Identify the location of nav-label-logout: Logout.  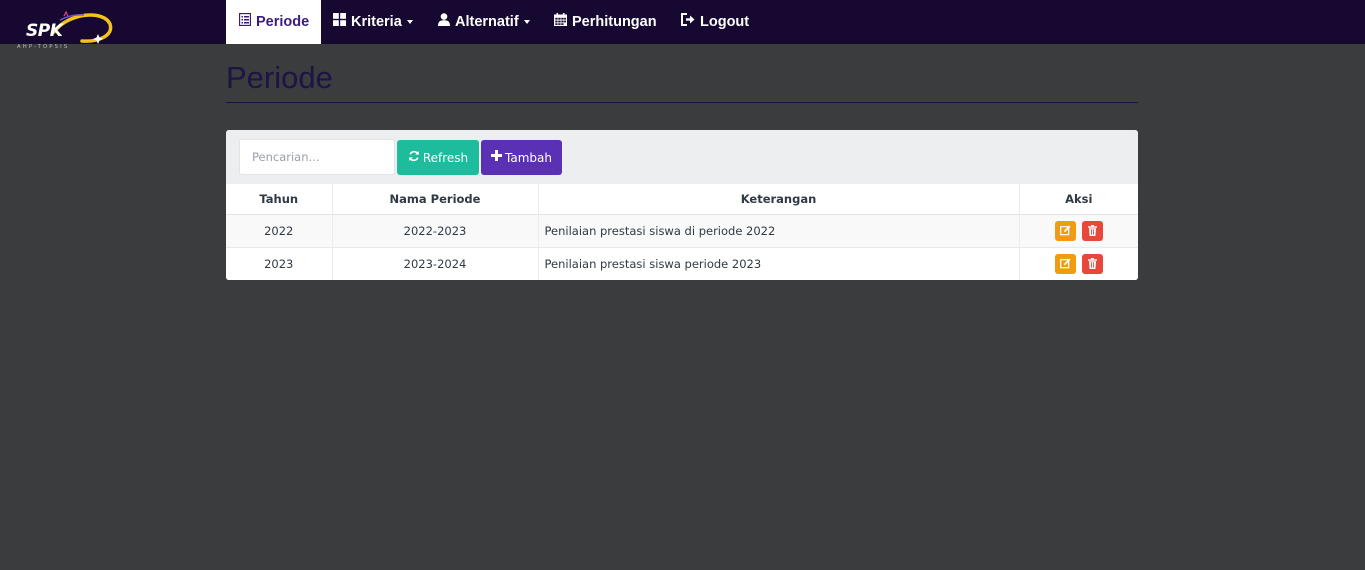
(725, 22).